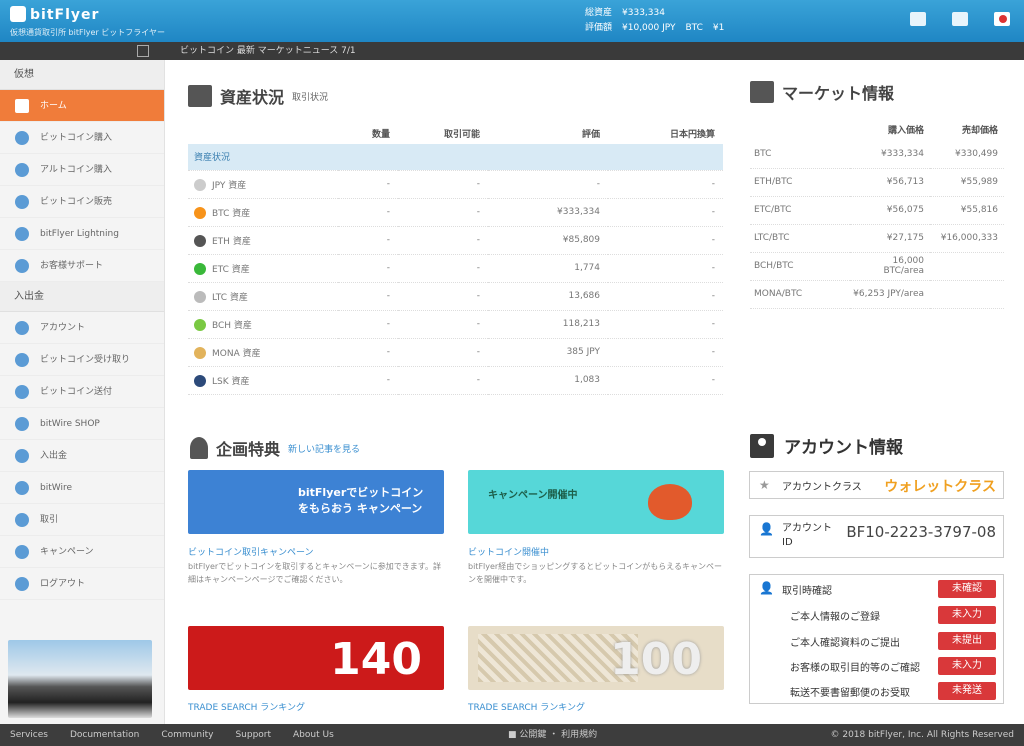 The image size is (1024, 746). I want to click on verification-step-badge: 未提出, so click(967, 641).